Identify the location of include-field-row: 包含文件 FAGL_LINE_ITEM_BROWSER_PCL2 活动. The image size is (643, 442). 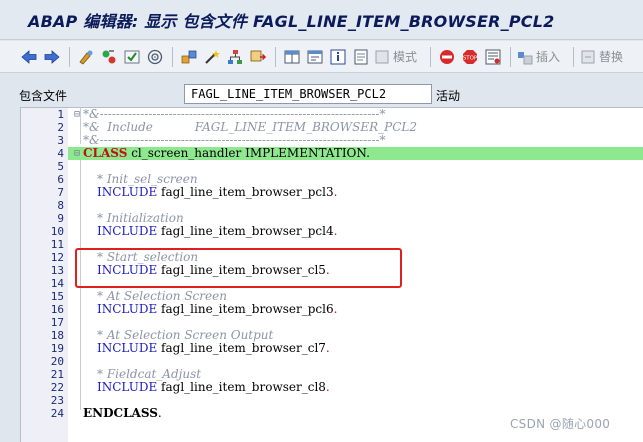
(321, 95).